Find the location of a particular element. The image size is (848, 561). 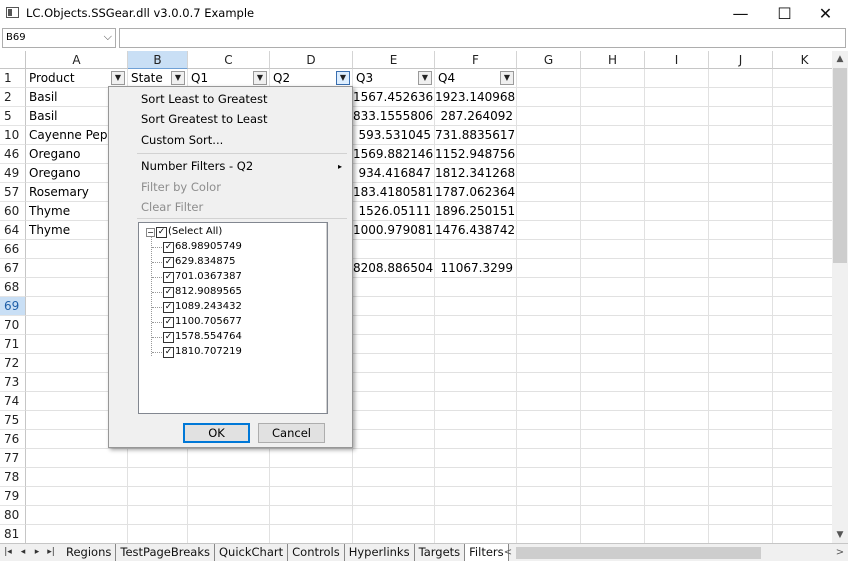

header-cell-a: Product is located at coordinates (68, 78).